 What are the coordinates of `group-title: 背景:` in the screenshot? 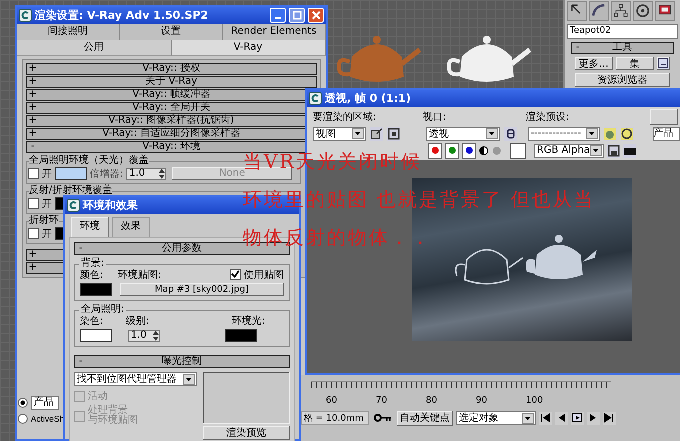 It's located at (92, 264).